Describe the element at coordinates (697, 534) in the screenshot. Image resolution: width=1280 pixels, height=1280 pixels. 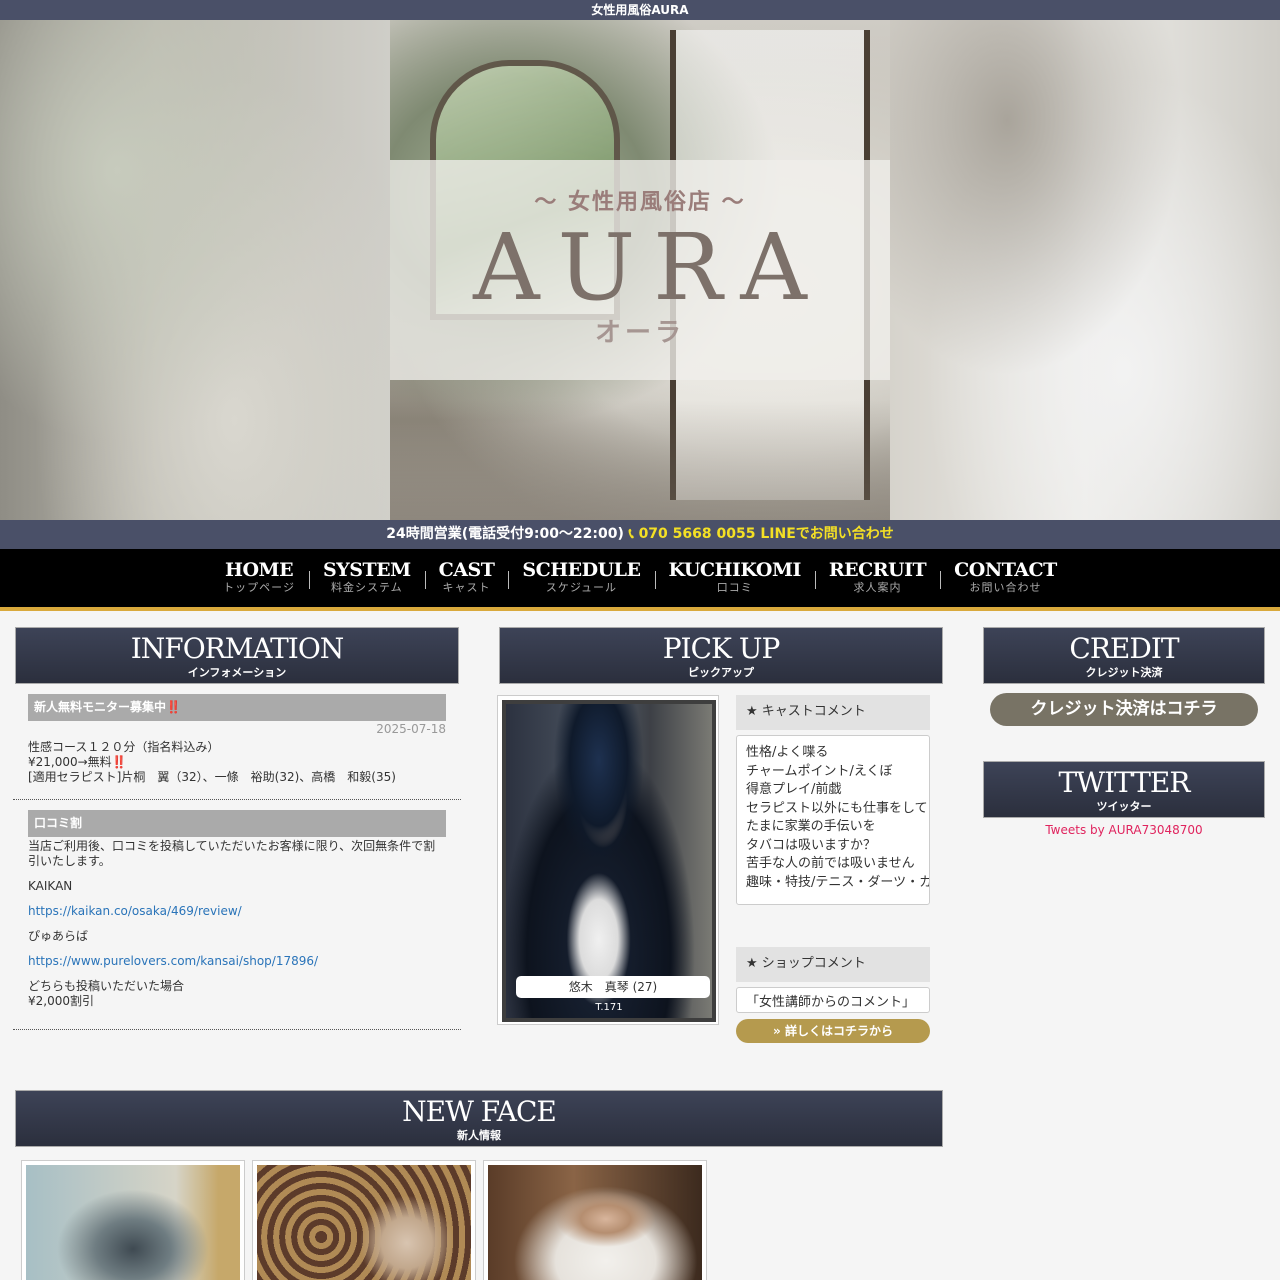
I see `phone-number: 070 5668 0055` at that location.